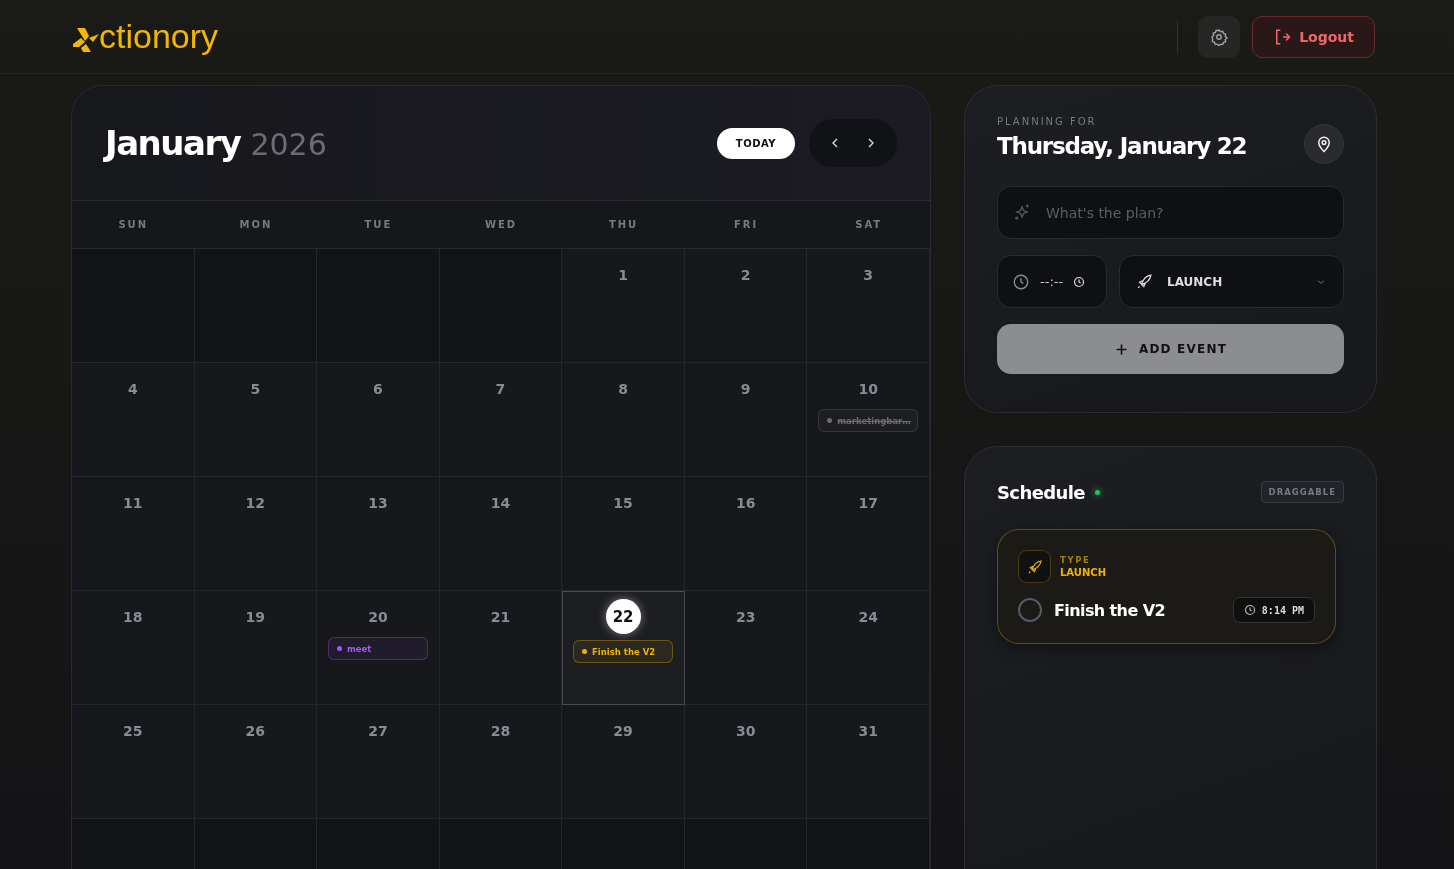  Describe the element at coordinates (1144, 281) in the screenshot. I see `rocket-icon` at that location.